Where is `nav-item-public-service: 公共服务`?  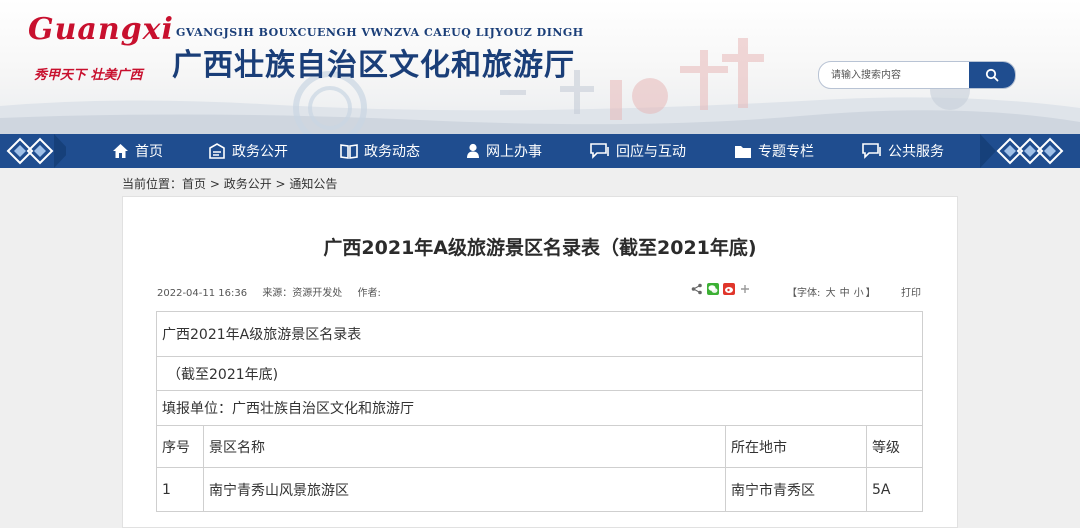
nav-item-public-service: 公共服务 is located at coordinates (903, 151).